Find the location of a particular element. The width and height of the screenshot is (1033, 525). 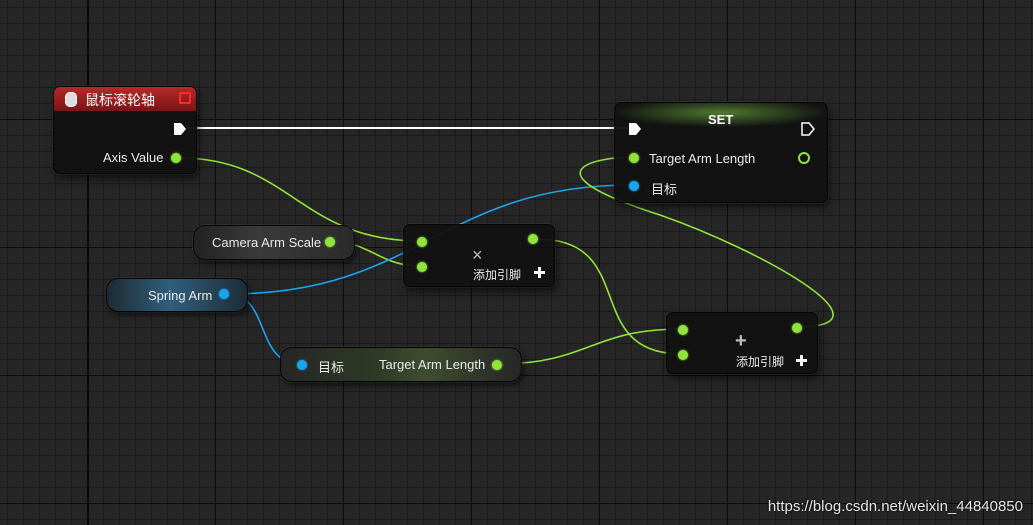

spring-arm-label: Spring Arm is located at coordinates (180, 295).